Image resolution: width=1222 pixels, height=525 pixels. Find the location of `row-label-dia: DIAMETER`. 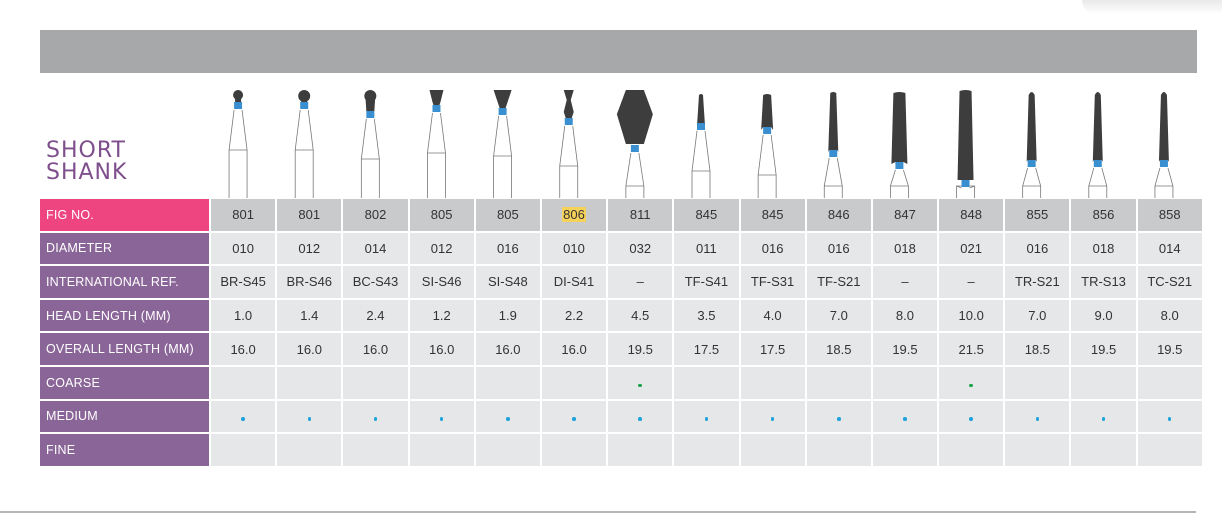

row-label-dia: DIAMETER is located at coordinates (125, 249).